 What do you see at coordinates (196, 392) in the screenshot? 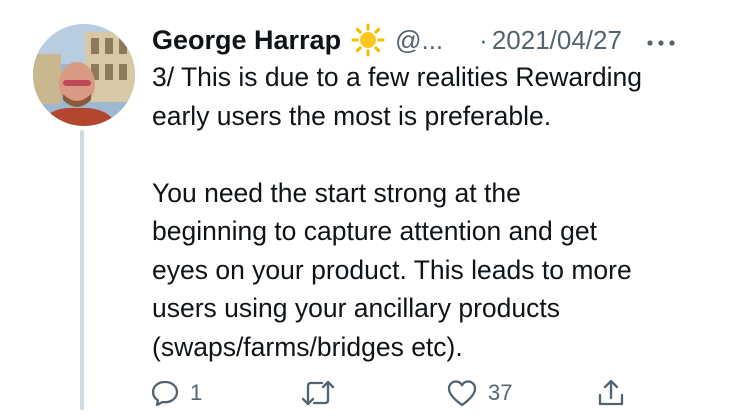
I see `reply-count: 1` at bounding box center [196, 392].